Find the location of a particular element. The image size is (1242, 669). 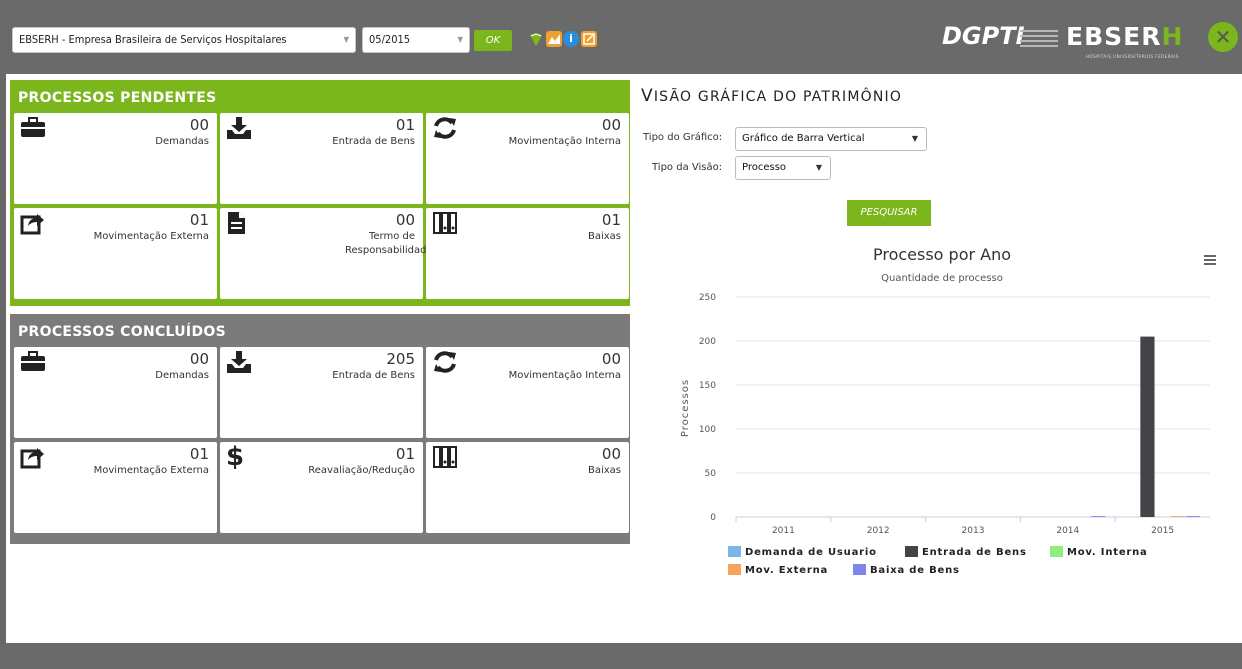

pending-baixas-card: 01 Baixas is located at coordinates (527, 253).